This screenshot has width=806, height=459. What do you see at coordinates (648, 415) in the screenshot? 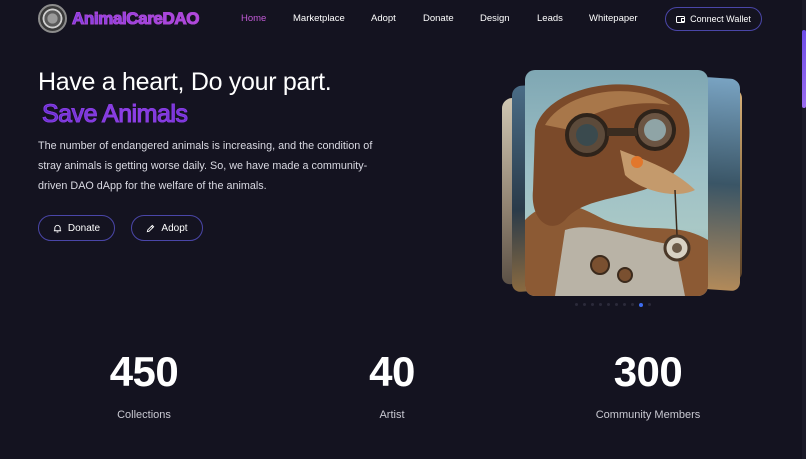
I see `stat-label: Community Members` at bounding box center [648, 415].